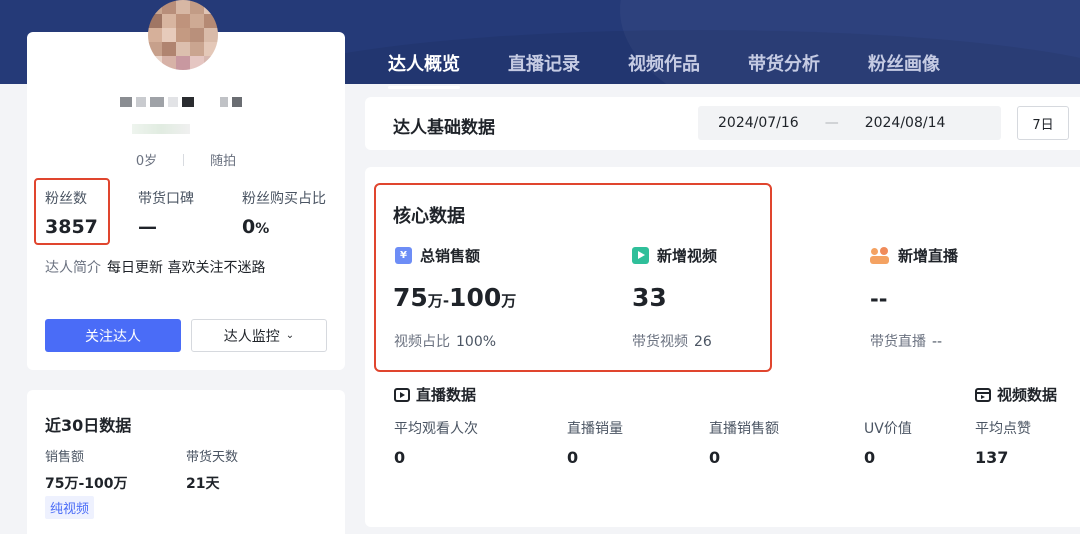  I want to click on live-sales-count-label: 直播销量, so click(595, 429).